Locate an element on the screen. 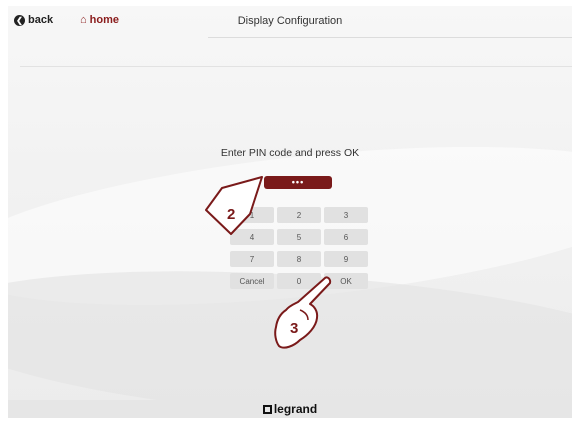  annotation-overlay: 2 3 is located at coordinates (268, 262).